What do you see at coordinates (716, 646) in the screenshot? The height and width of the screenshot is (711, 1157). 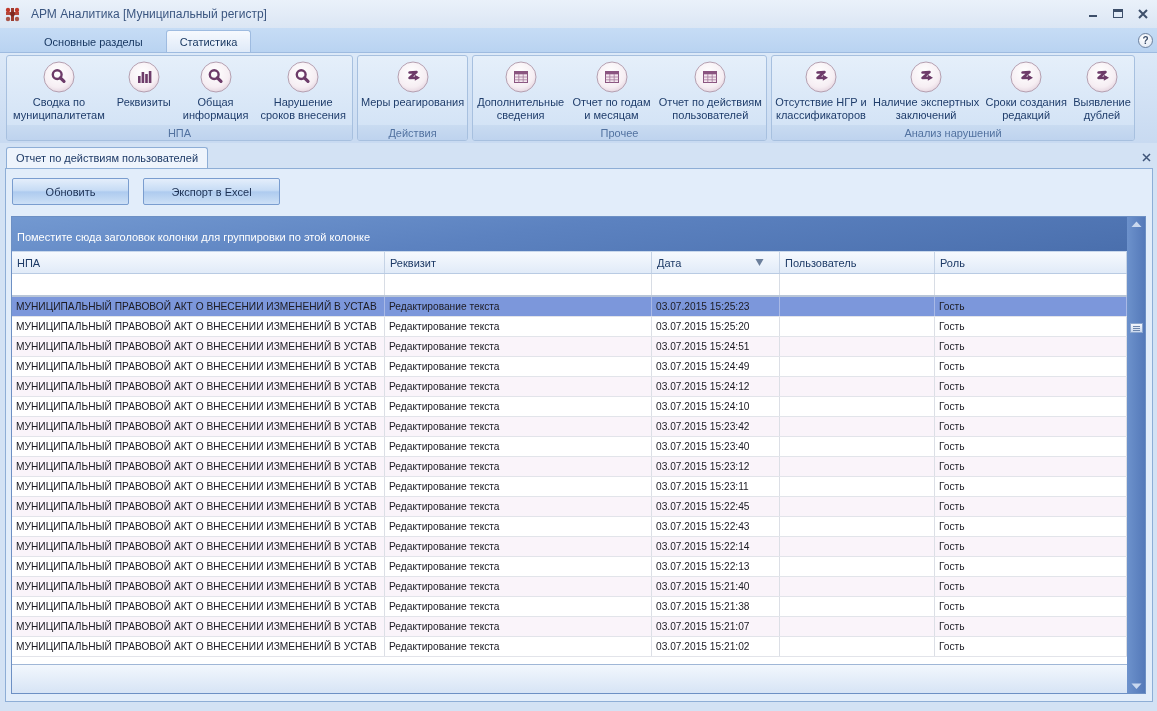 I see `table-cell: 03.07.2015 15:21:02` at bounding box center [716, 646].